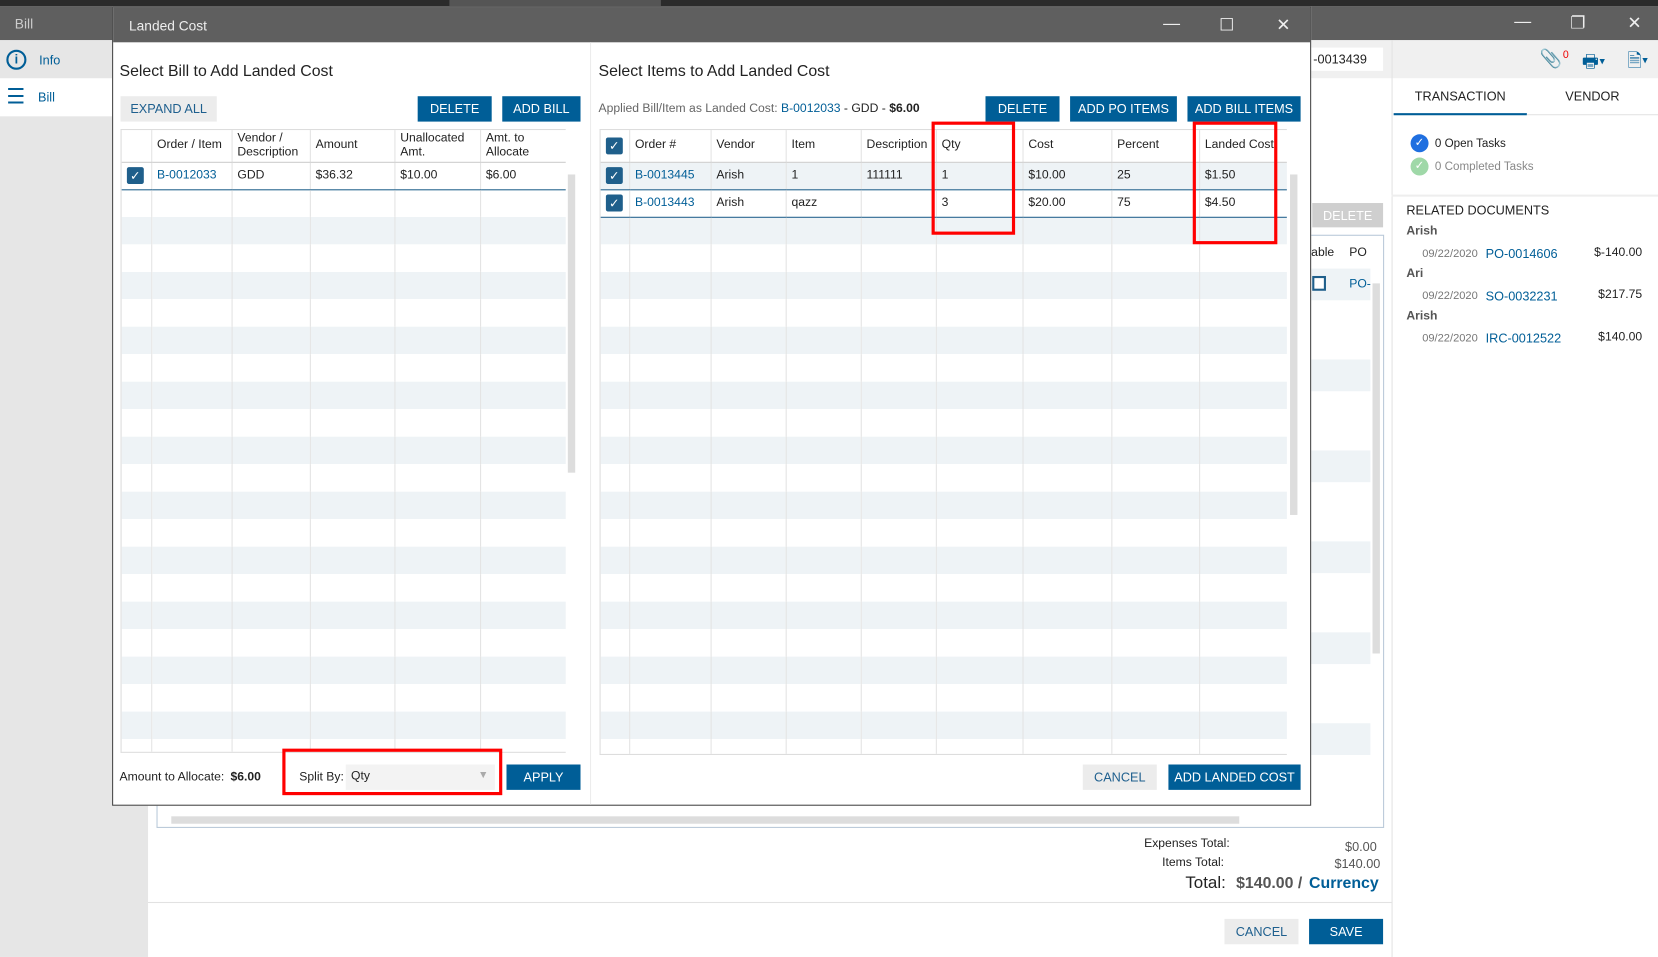  I want to click on description-cell, so click(898, 203).